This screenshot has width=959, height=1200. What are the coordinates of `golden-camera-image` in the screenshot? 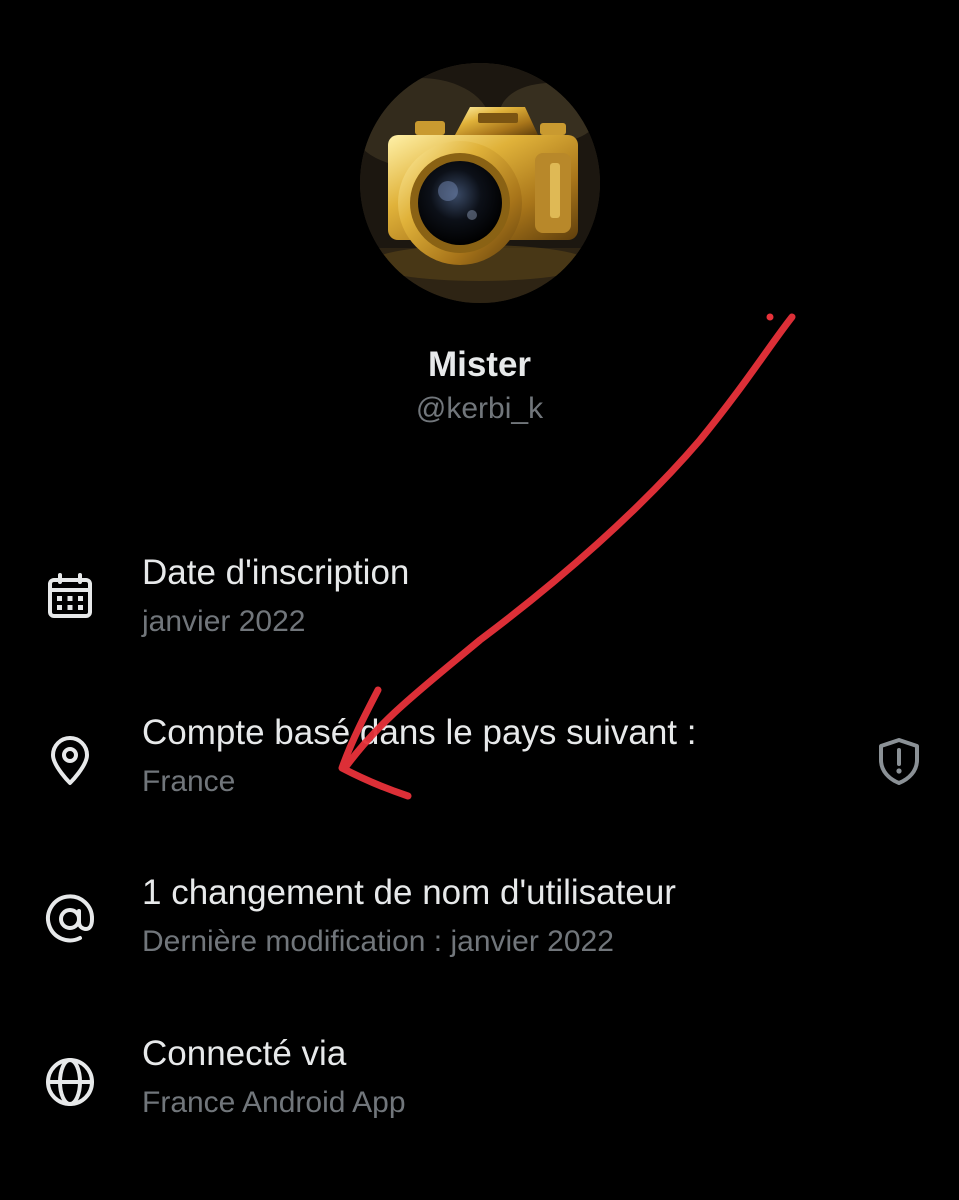 It's located at (480, 183).